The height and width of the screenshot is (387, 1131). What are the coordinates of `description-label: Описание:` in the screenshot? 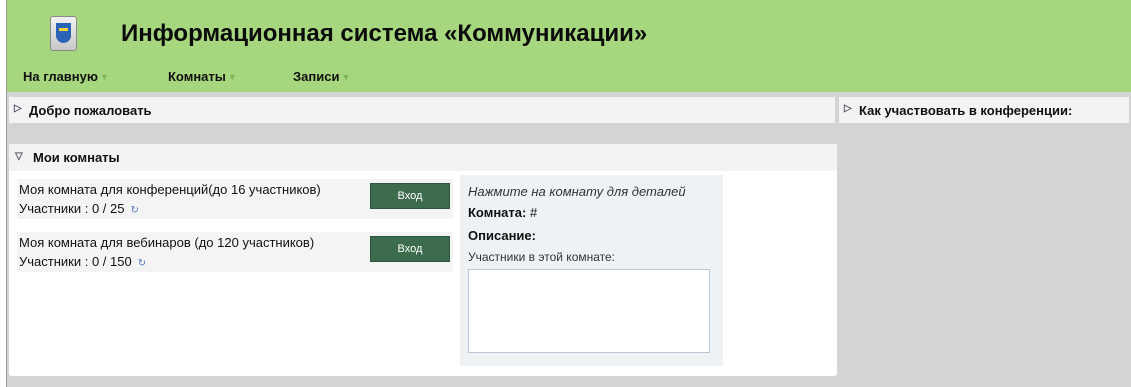 It's located at (502, 235).